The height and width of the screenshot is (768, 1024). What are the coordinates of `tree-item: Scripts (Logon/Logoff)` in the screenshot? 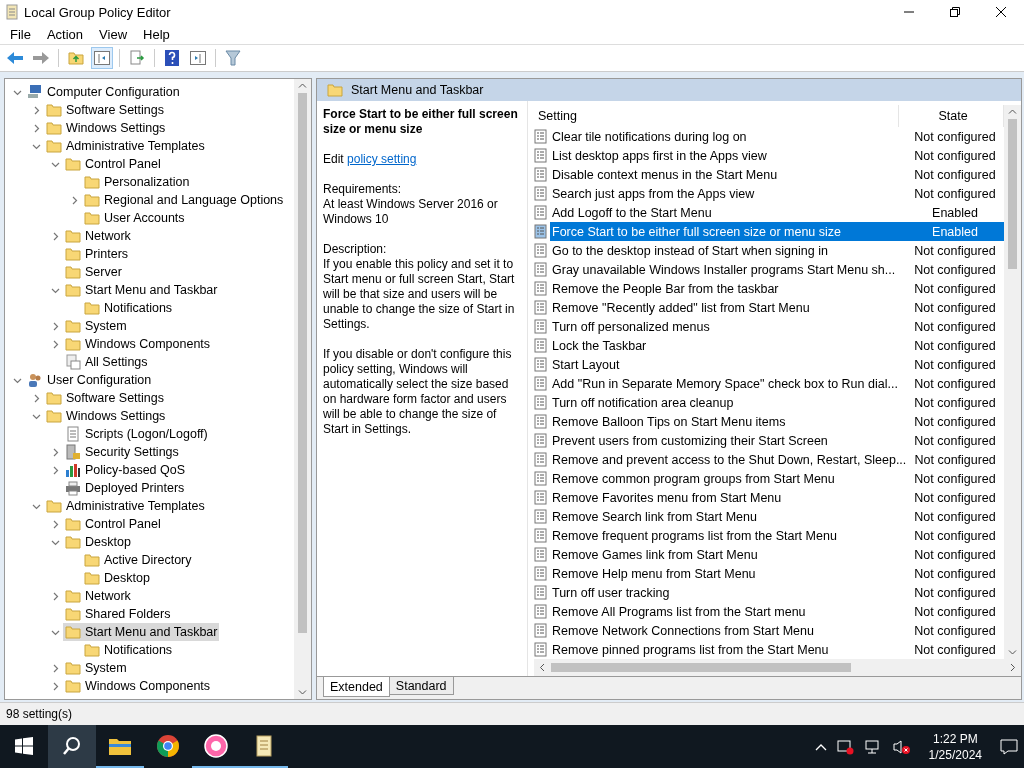 It's located at (136, 434).